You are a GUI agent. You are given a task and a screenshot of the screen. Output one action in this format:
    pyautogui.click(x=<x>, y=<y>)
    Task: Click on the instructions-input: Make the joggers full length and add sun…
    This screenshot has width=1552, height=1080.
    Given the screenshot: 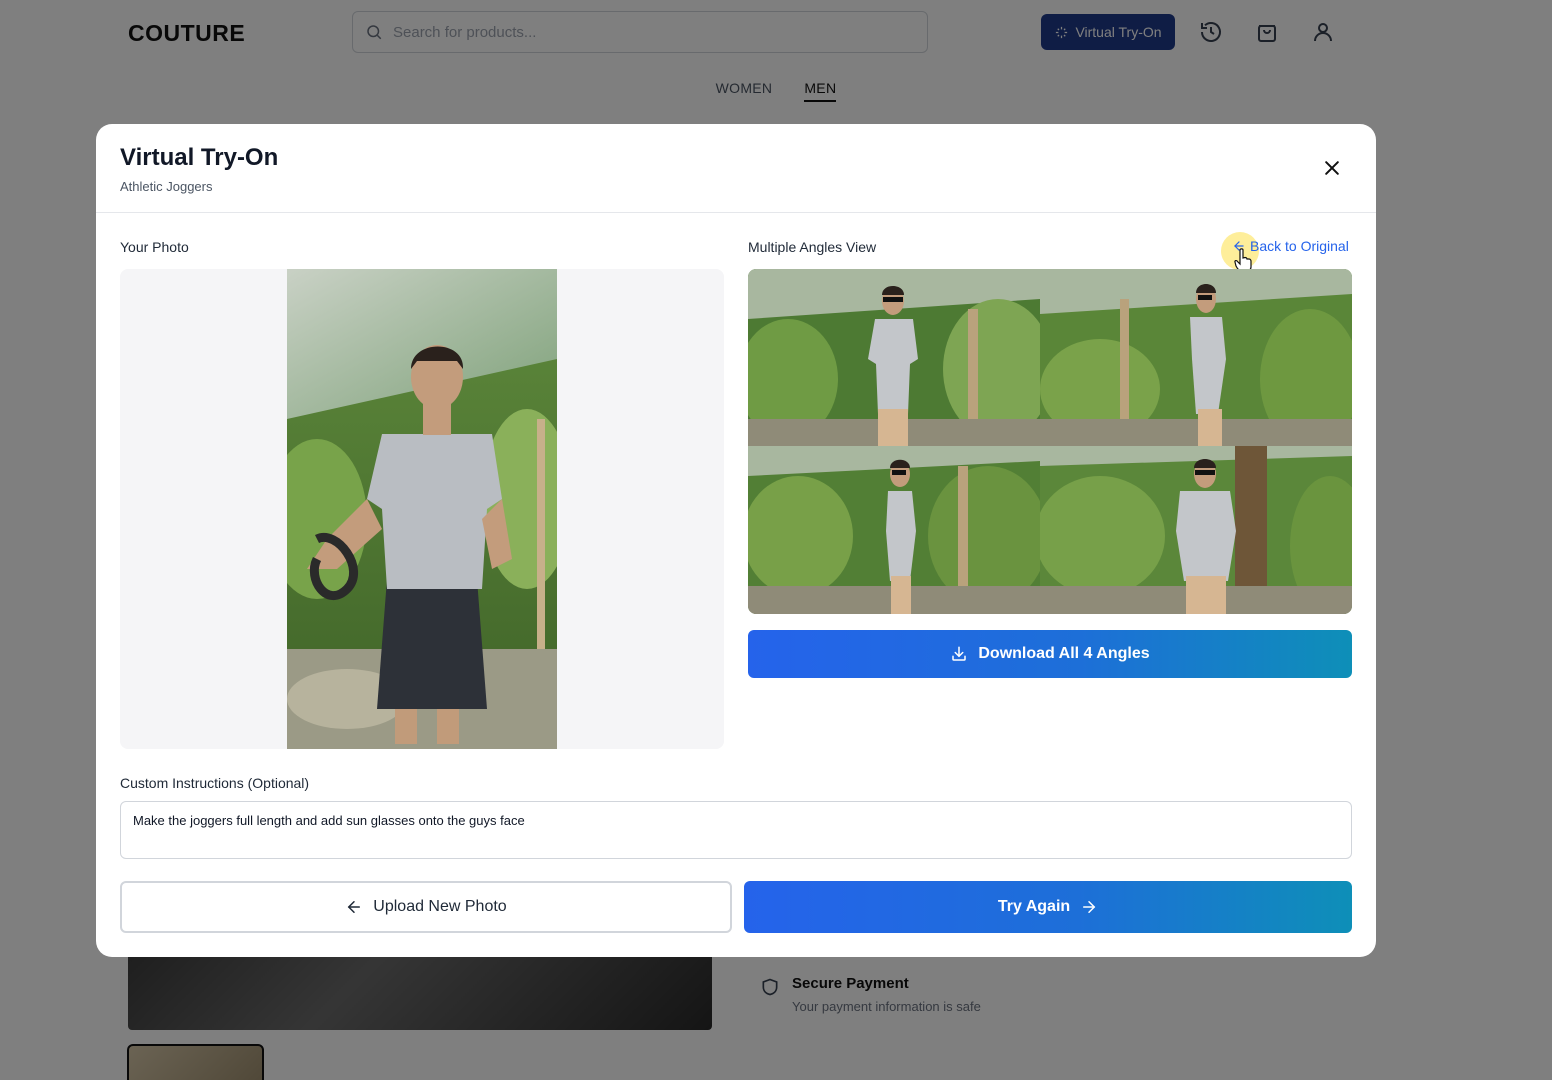 What is the action you would take?
    pyautogui.click(x=736, y=830)
    